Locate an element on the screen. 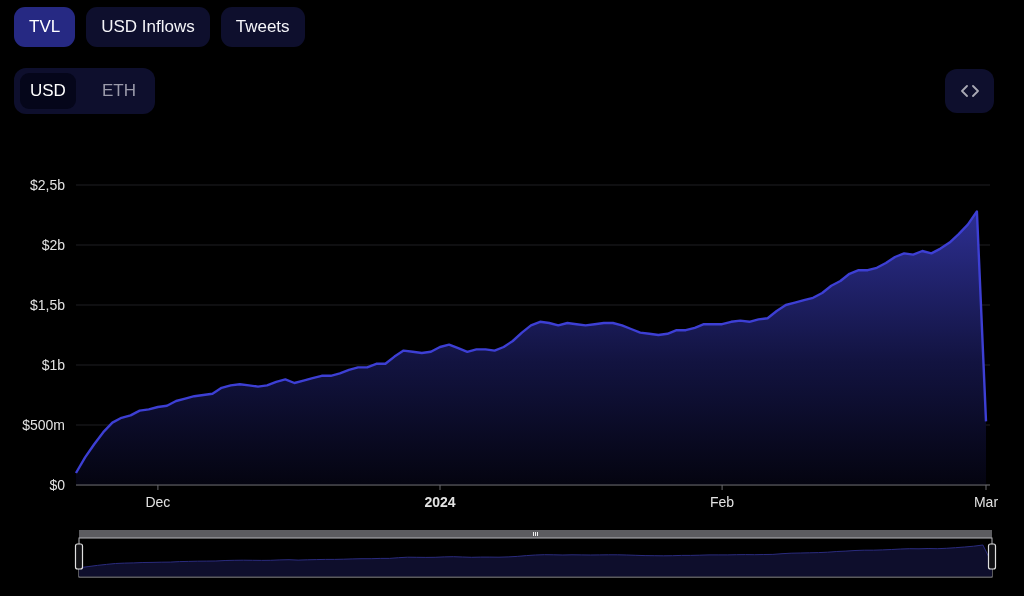  code-button is located at coordinates (969, 91).